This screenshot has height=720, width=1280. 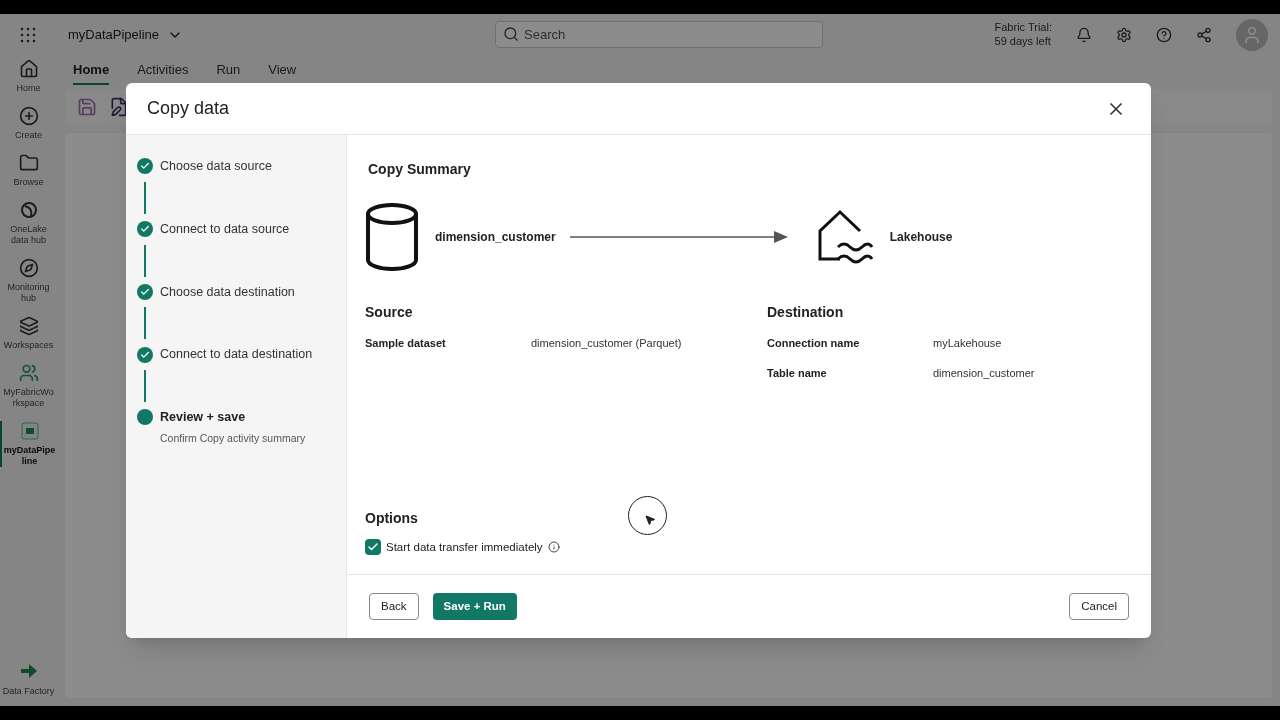 I want to click on save-run-button: Save + Run, so click(x=474, y=606).